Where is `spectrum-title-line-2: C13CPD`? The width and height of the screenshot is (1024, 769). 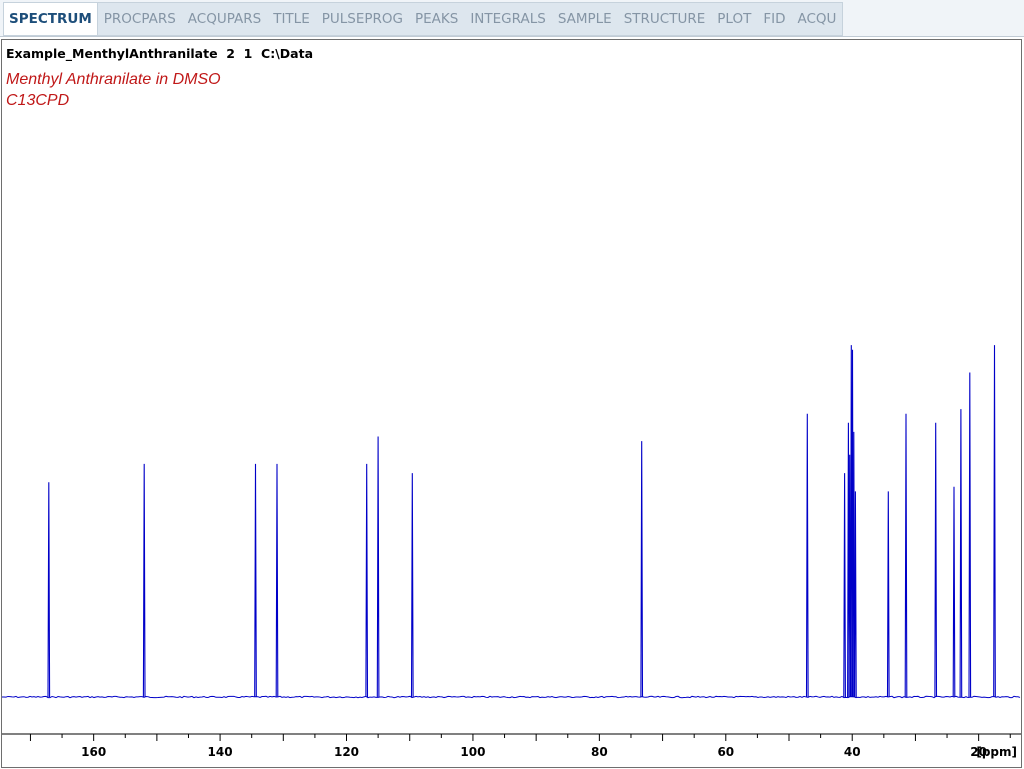 spectrum-title-line-2: C13CPD is located at coordinates (38, 100).